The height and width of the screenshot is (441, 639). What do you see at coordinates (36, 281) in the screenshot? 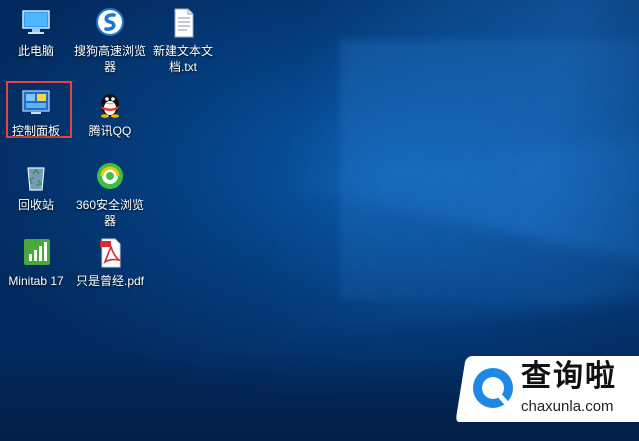
I see `desktop-icon-label: Minitab 17` at bounding box center [36, 281].